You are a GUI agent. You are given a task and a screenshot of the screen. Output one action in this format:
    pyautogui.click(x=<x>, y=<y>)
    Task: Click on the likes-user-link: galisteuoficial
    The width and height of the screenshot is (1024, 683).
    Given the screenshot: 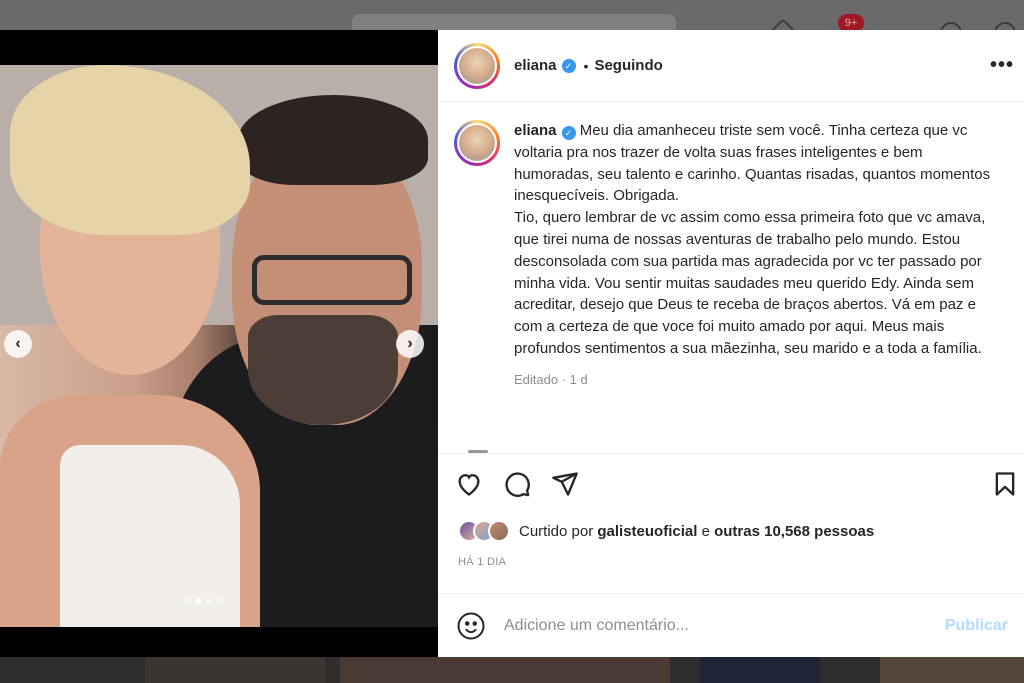 What is the action you would take?
    pyautogui.click(x=647, y=531)
    